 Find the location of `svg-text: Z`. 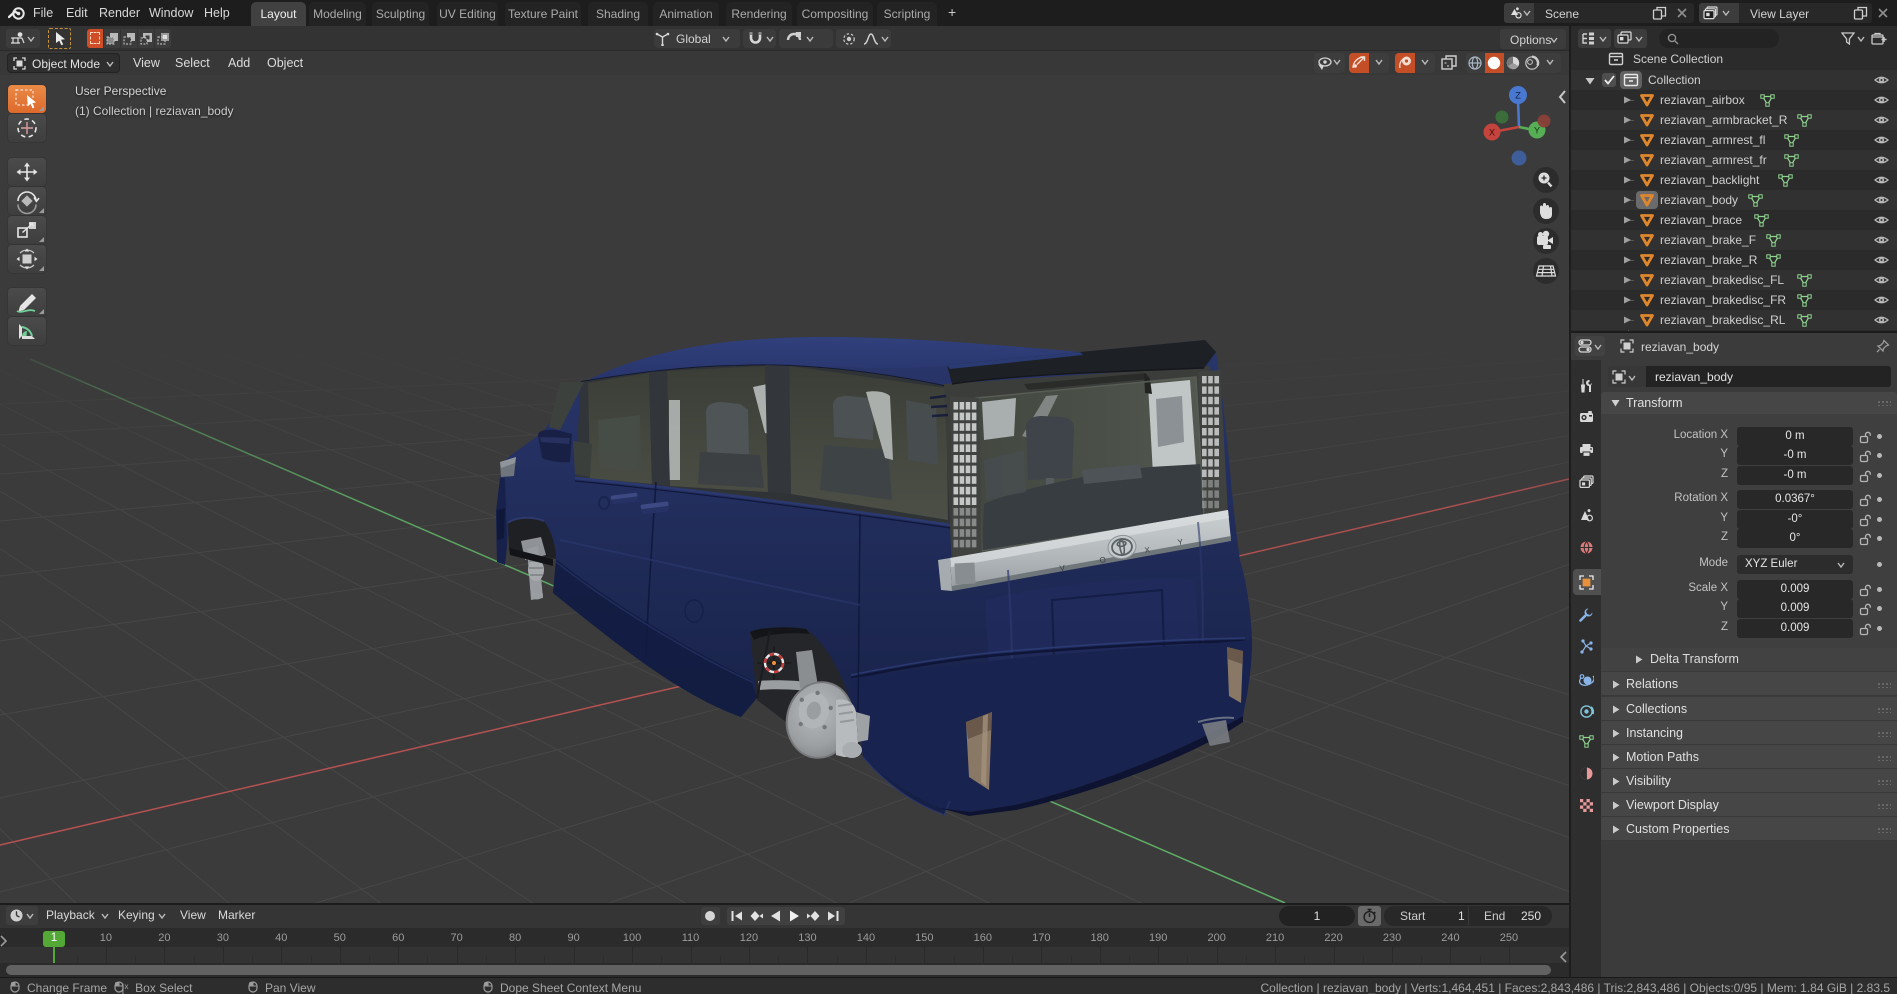

svg-text: Z is located at coordinates (1518, 96).